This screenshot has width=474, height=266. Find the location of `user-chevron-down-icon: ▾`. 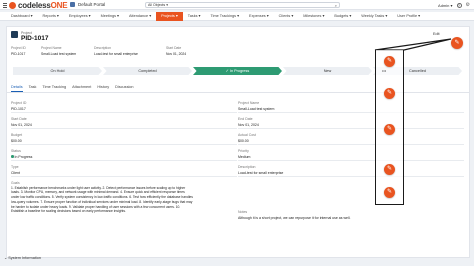

user-chevron-down-icon: ▾ is located at coordinates (451, 5).